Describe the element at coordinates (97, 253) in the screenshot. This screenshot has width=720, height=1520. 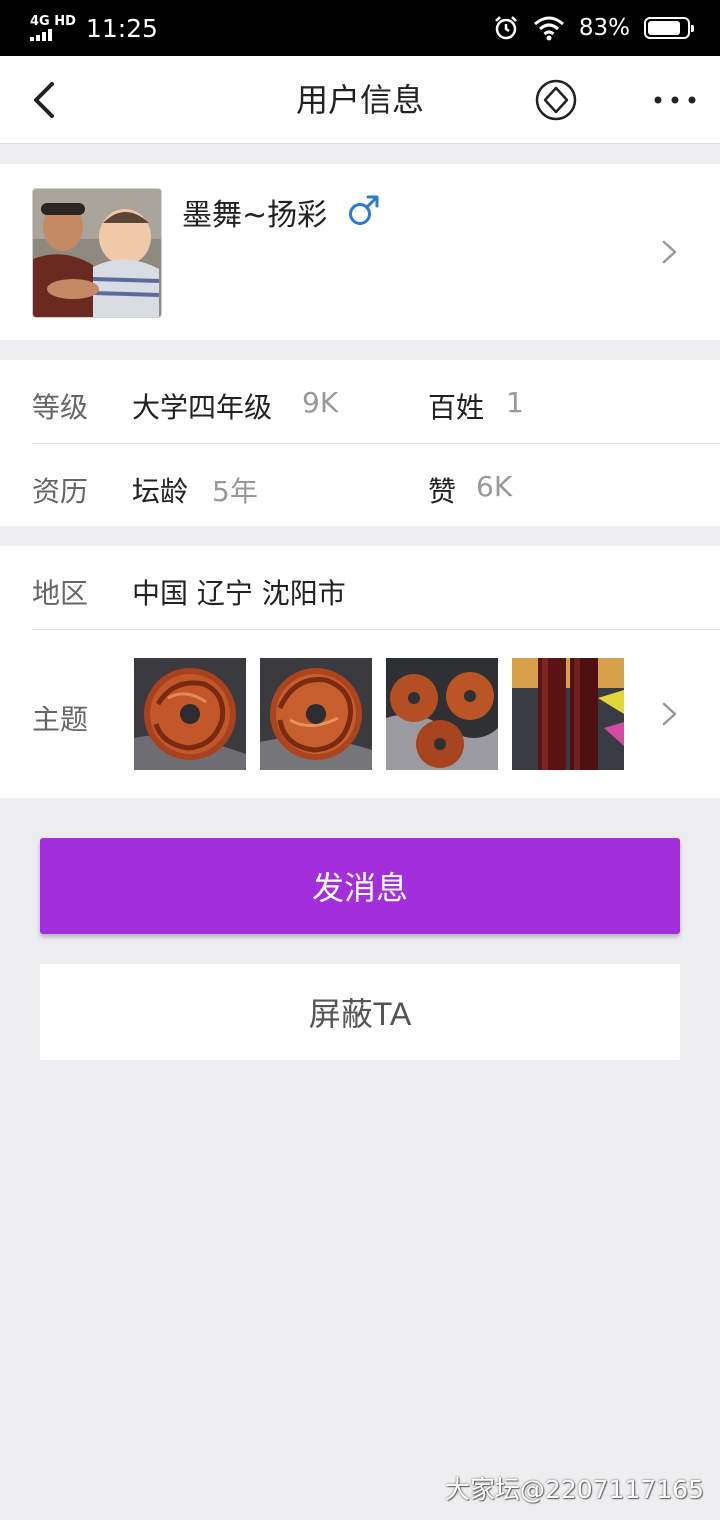
I see `avatar` at that location.